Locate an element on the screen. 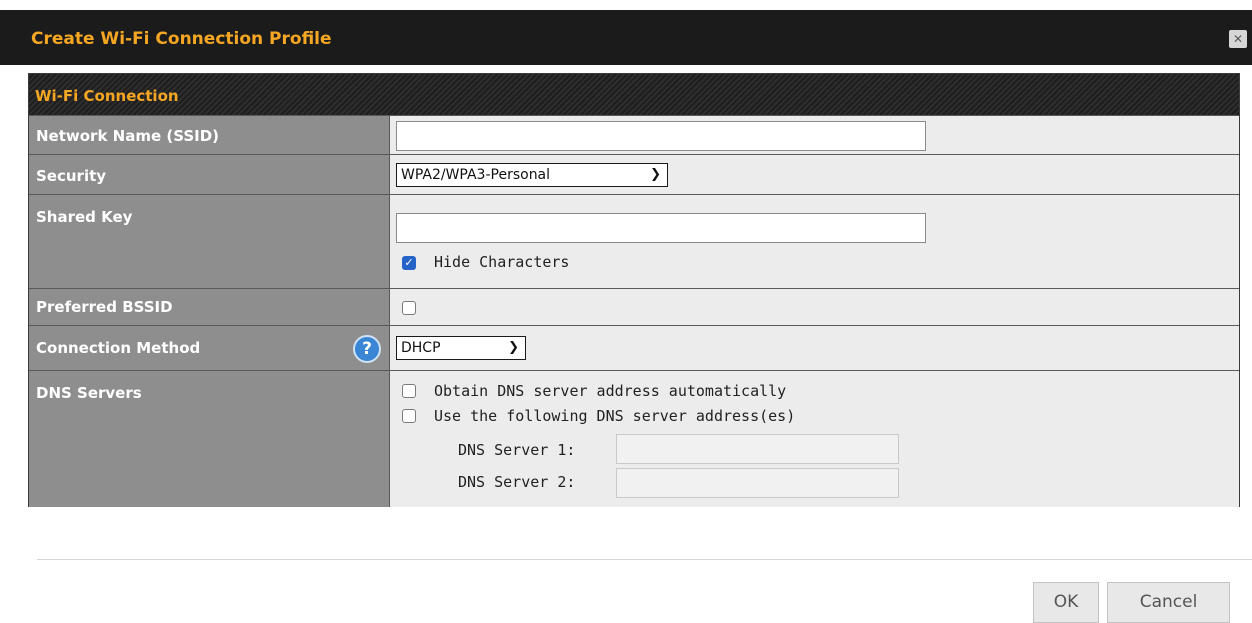  security-select-value: WPA2/WPA3-Personal is located at coordinates (476, 175).